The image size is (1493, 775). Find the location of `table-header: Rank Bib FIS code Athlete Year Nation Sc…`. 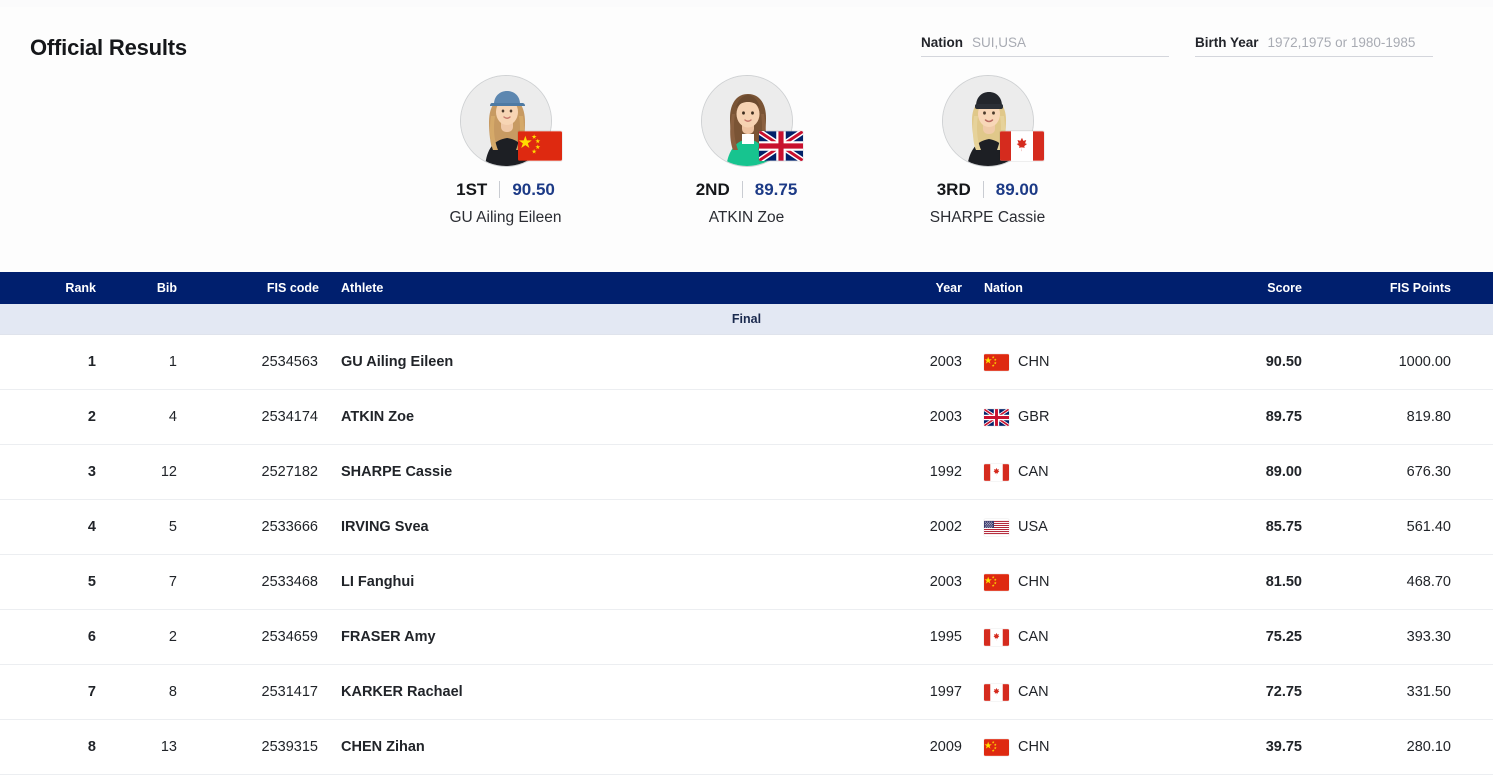

table-header: Rank Bib FIS code Athlete Year Nation Sc… is located at coordinates (746, 288).